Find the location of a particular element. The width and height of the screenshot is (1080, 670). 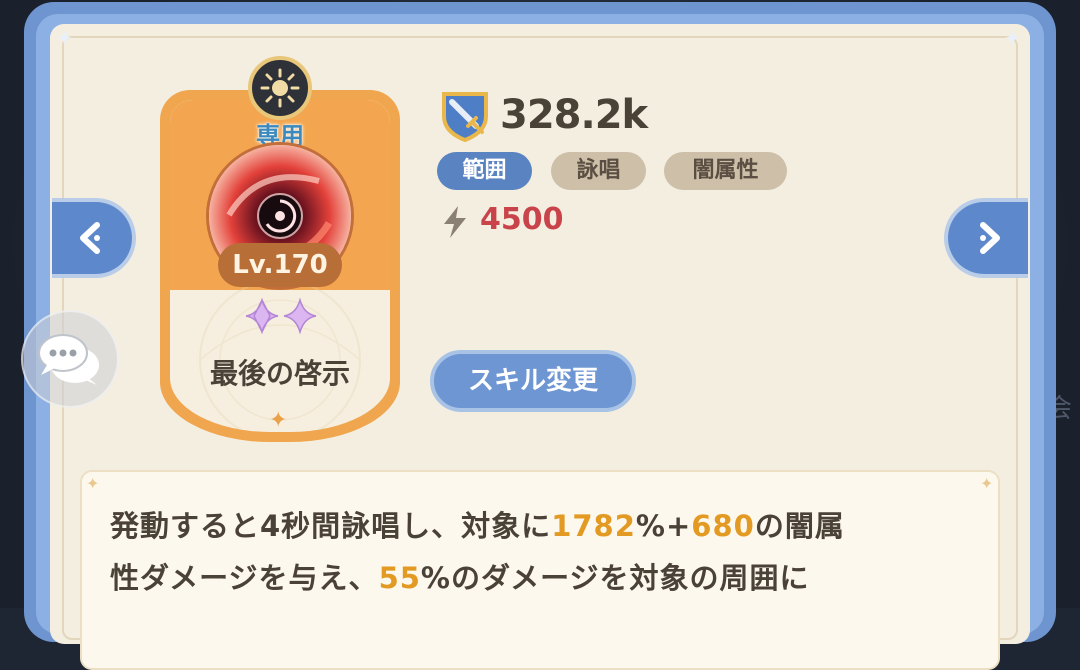

shield-sword-icon is located at coordinates (465, 117).